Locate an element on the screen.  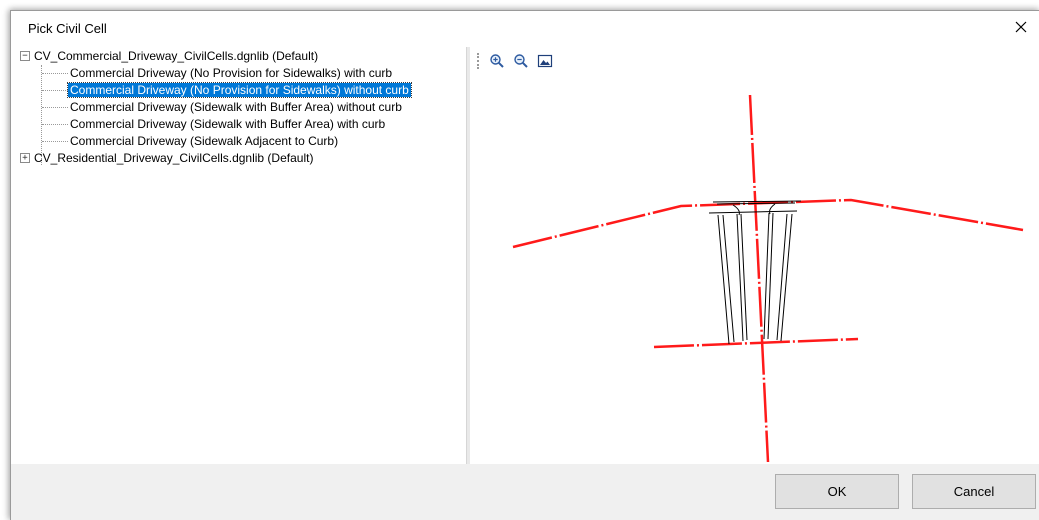
preview-toolbar is located at coordinates (515, 61).